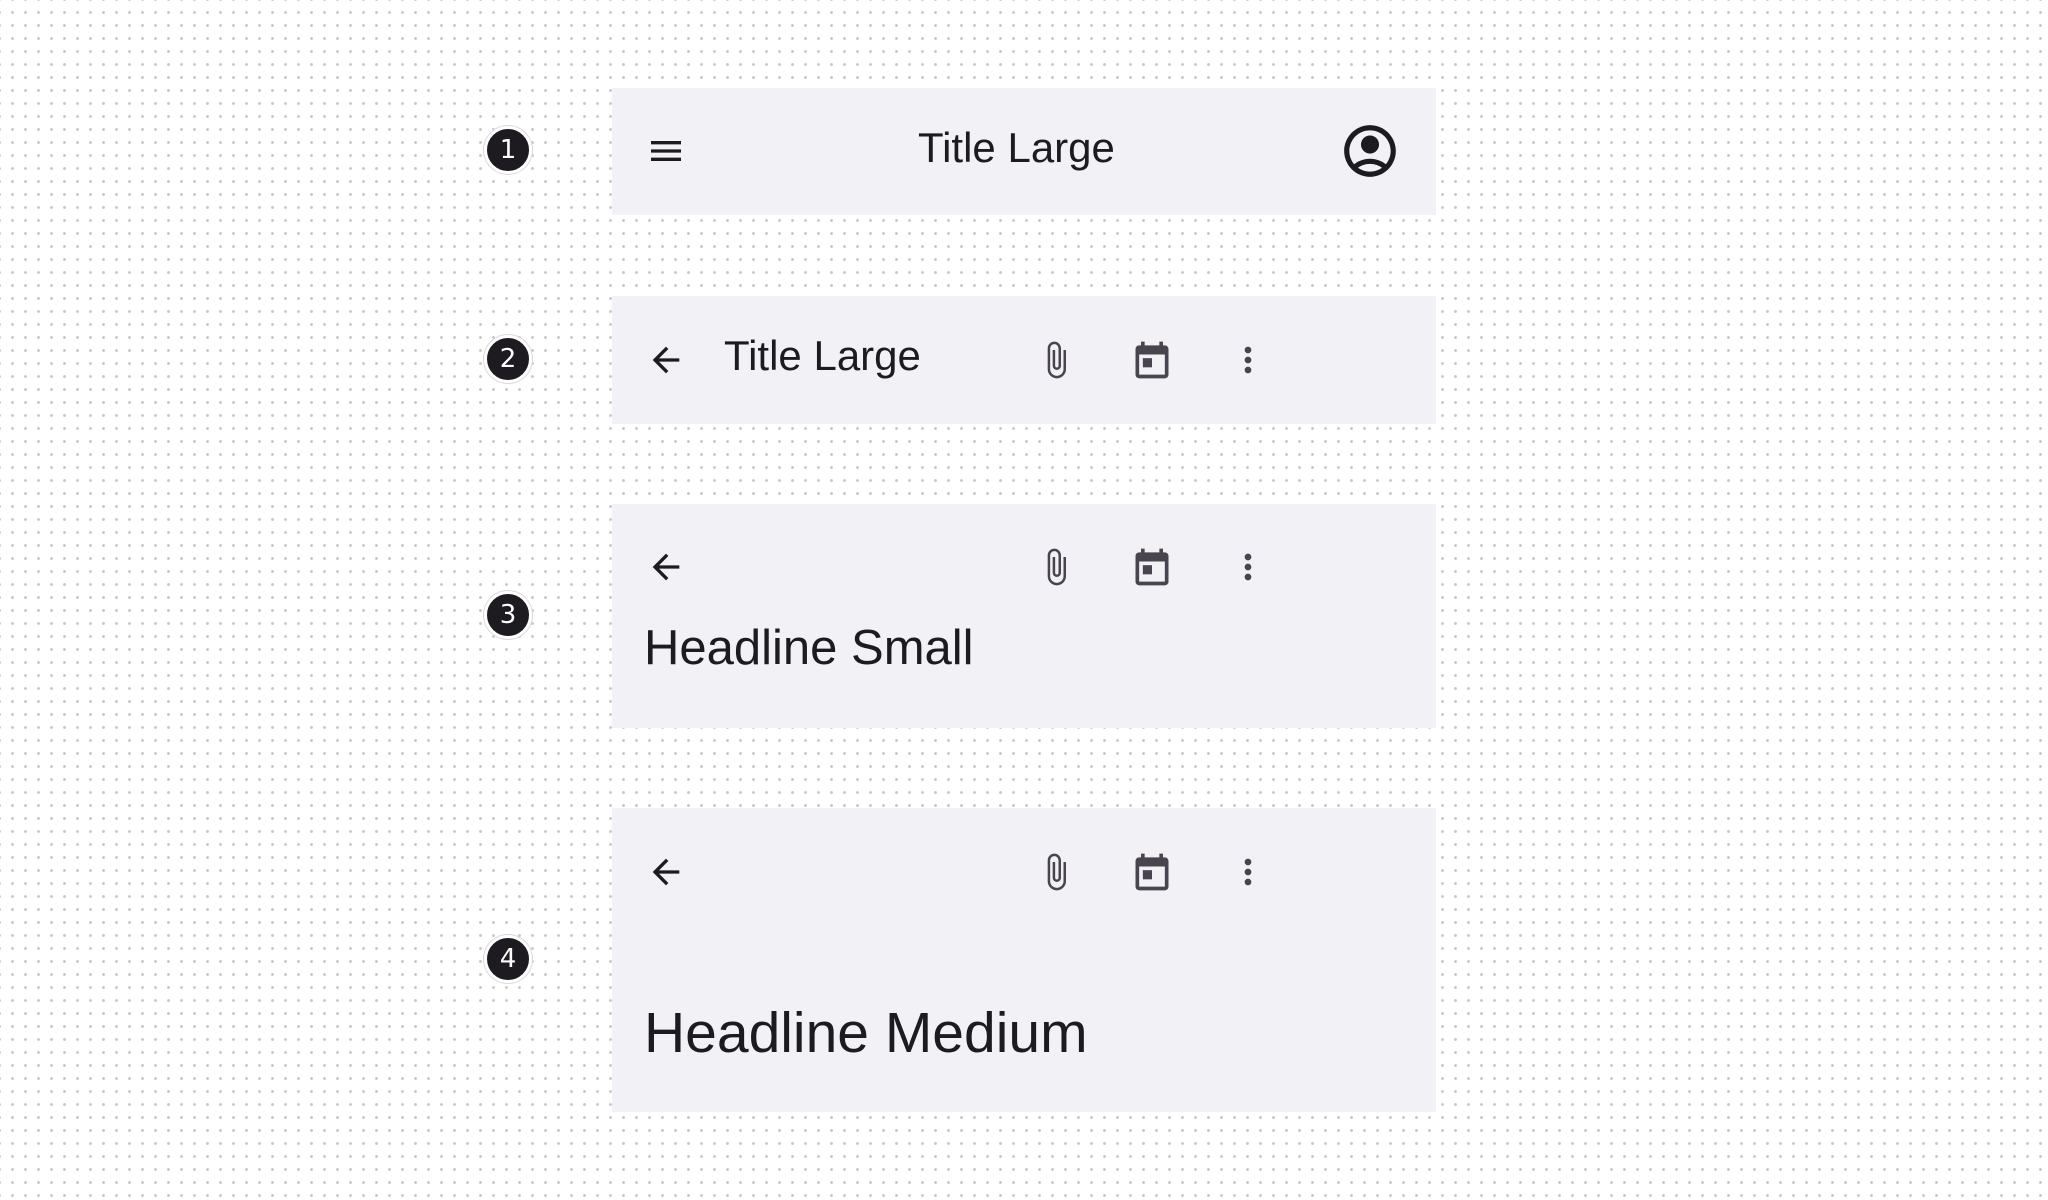 This screenshot has width=2048, height=1200. Describe the element at coordinates (1024, 960) in the screenshot. I see `top-app-bar-large: Headline Medium` at that location.